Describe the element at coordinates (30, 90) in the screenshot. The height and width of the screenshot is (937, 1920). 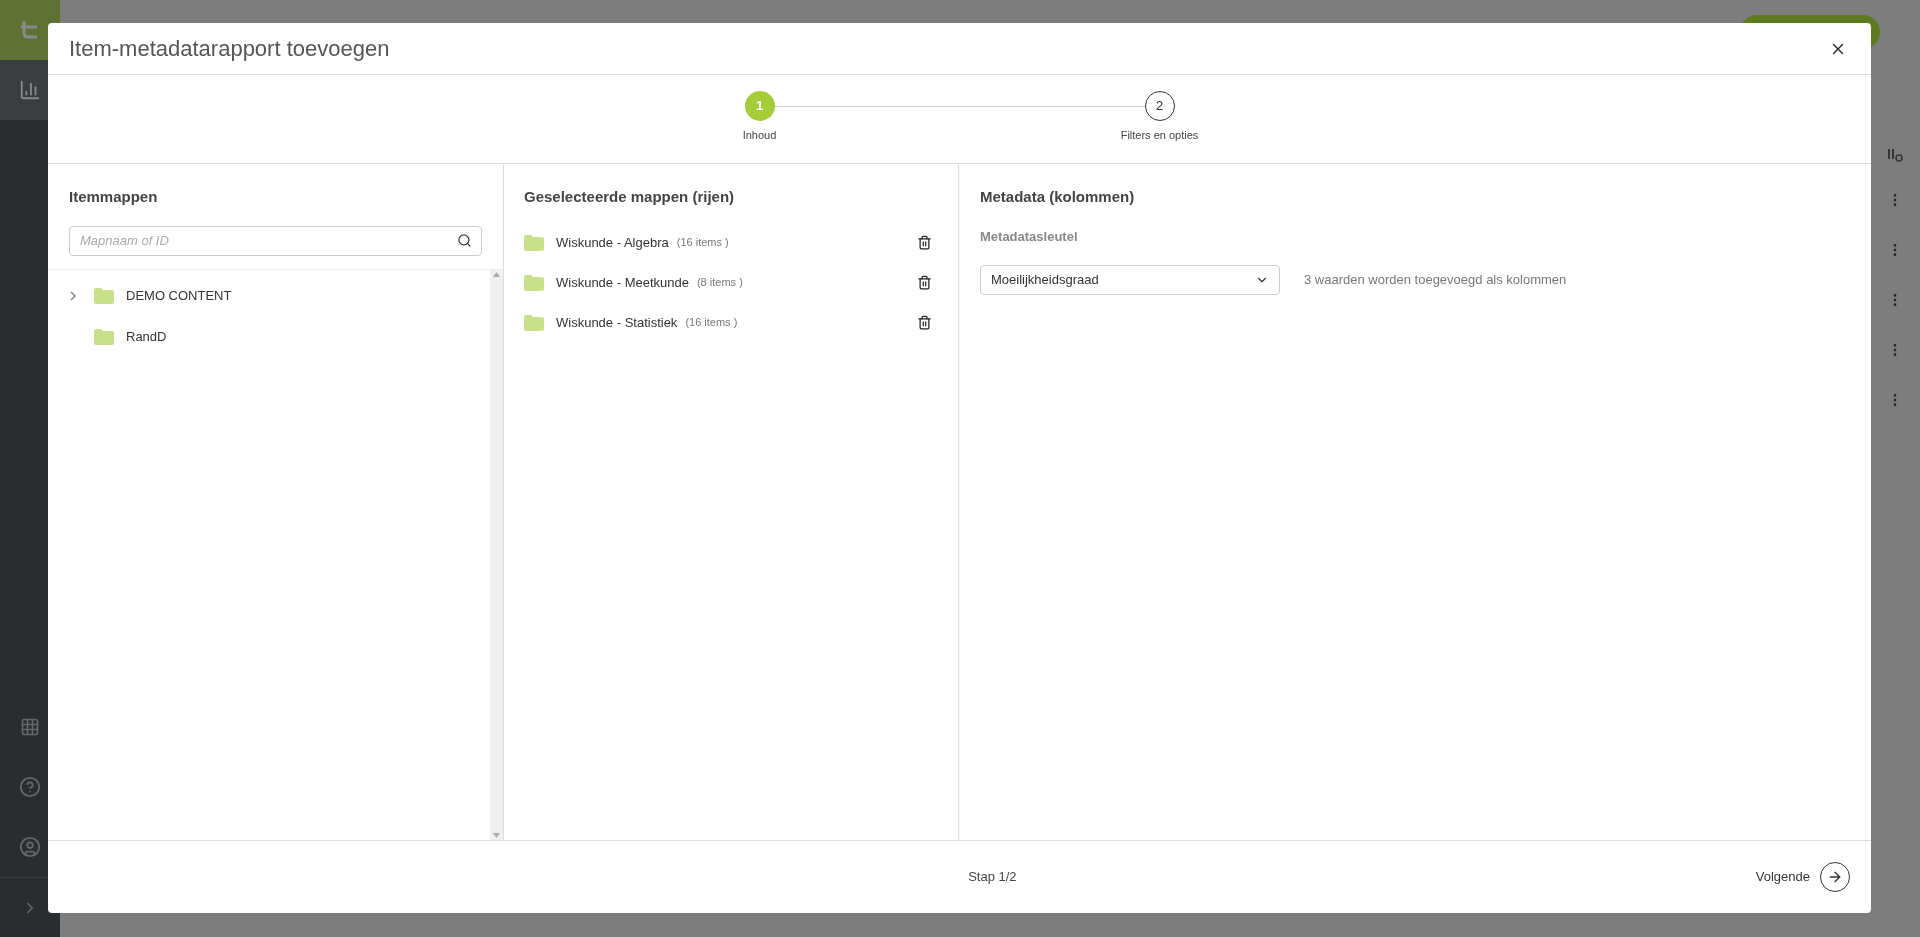
I see `chart-icon` at that location.